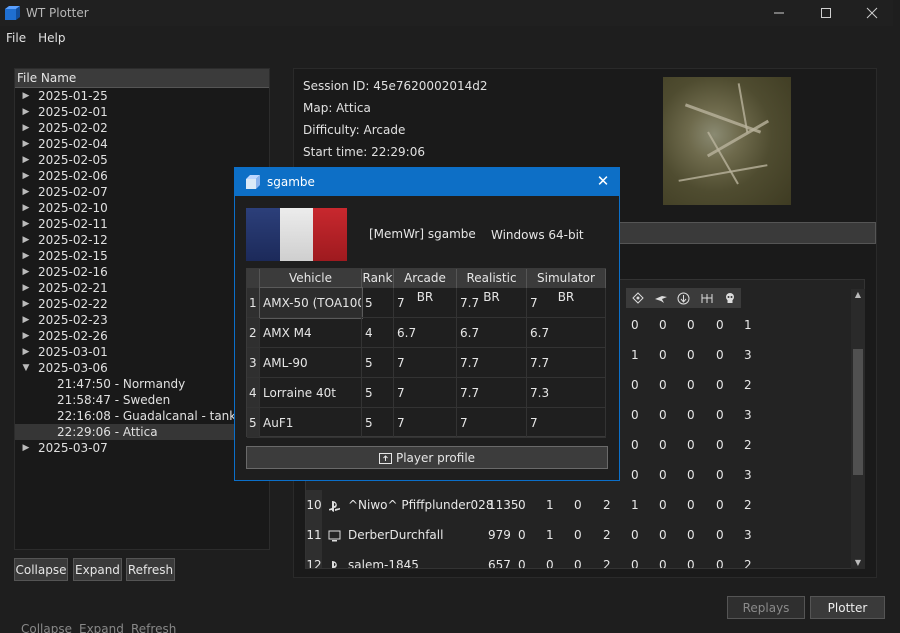 The height and width of the screenshot is (633, 900). What do you see at coordinates (425, 286) in the screenshot?
I see `col-arcade-br: Arcade BR` at bounding box center [425, 286].